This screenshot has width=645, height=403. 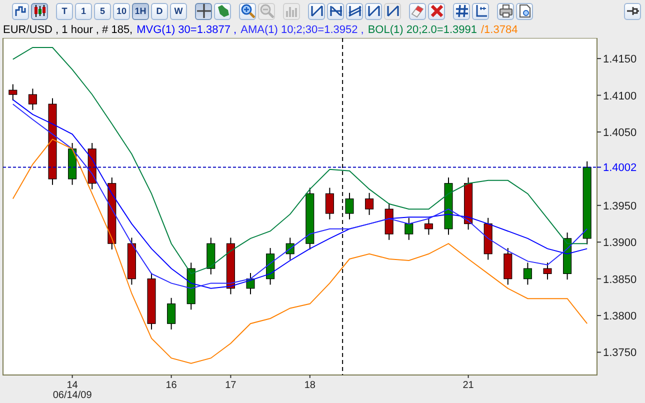 What do you see at coordinates (417, 11) in the screenshot?
I see `eraser-icon` at bounding box center [417, 11].